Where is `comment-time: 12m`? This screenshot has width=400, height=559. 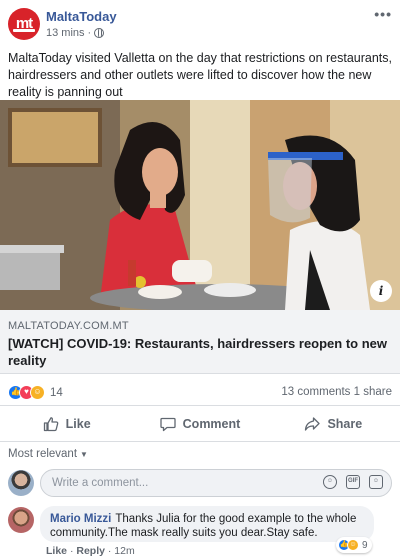
comment-time: 12m is located at coordinates (124, 551).